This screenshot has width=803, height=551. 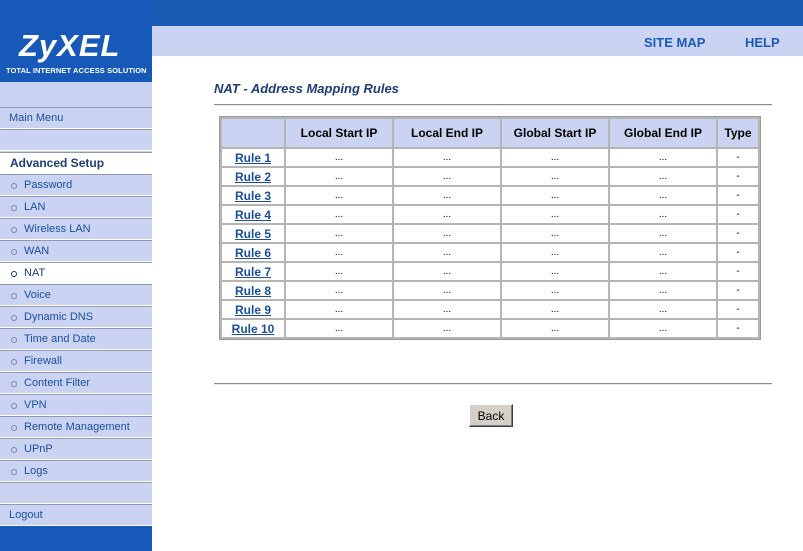 What do you see at coordinates (76, 361) in the screenshot?
I see `sidebar-item-firewall: Firewall` at bounding box center [76, 361].